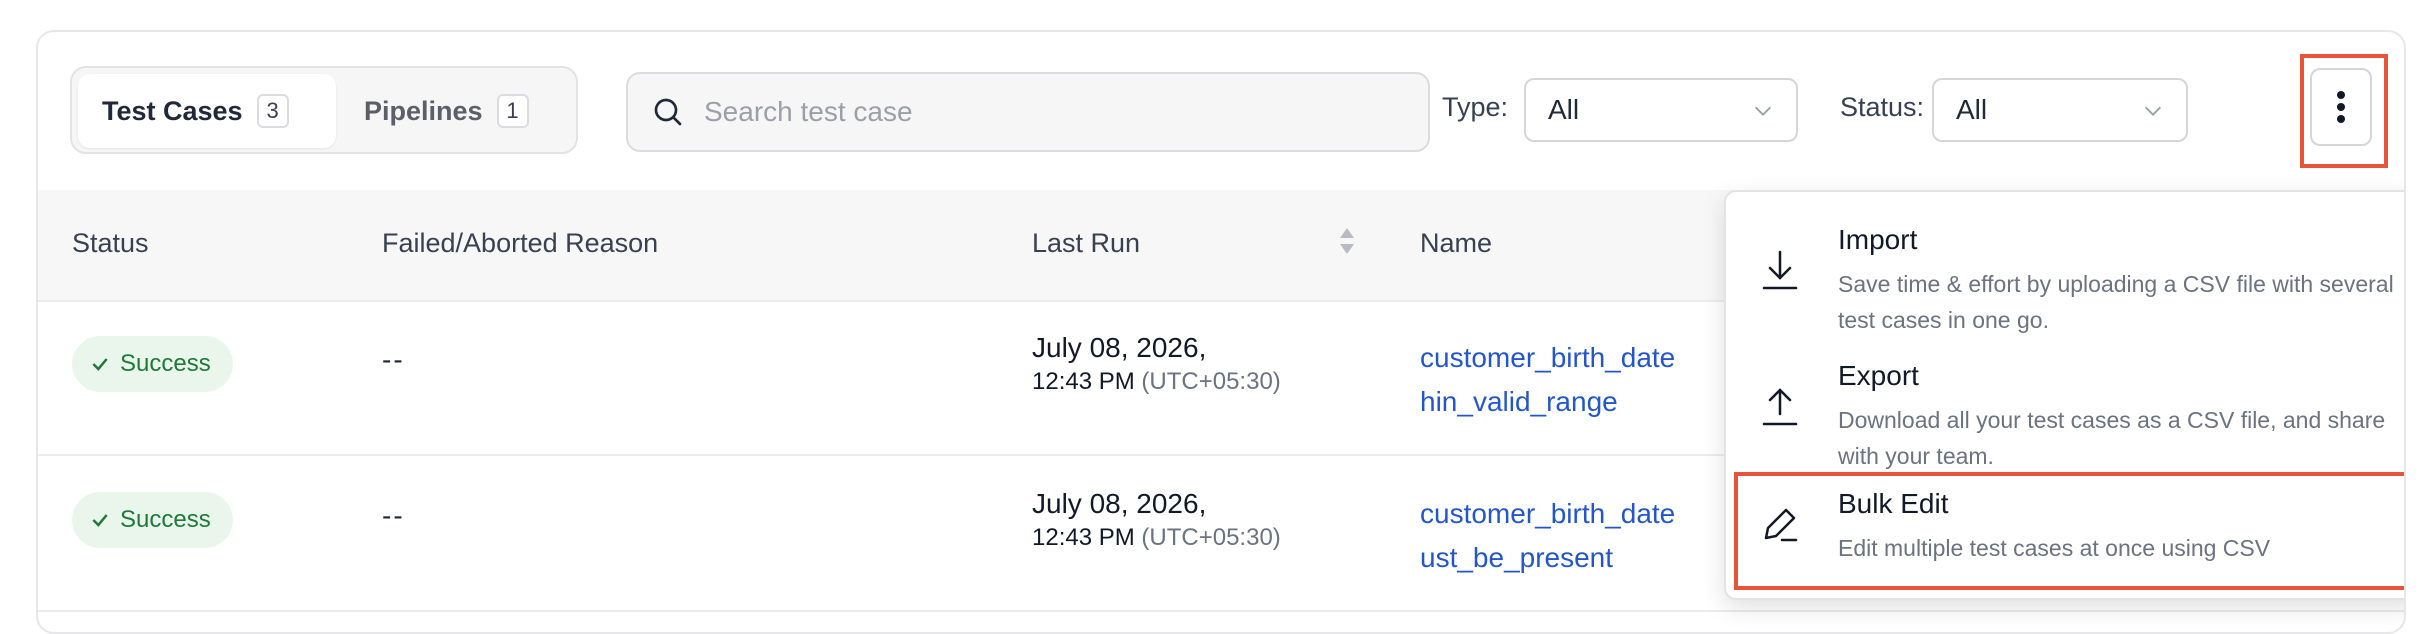 Image resolution: width=2430 pixels, height=634 pixels. What do you see at coordinates (1517, 557) in the screenshot?
I see `name-line: ust_be_present` at bounding box center [1517, 557].